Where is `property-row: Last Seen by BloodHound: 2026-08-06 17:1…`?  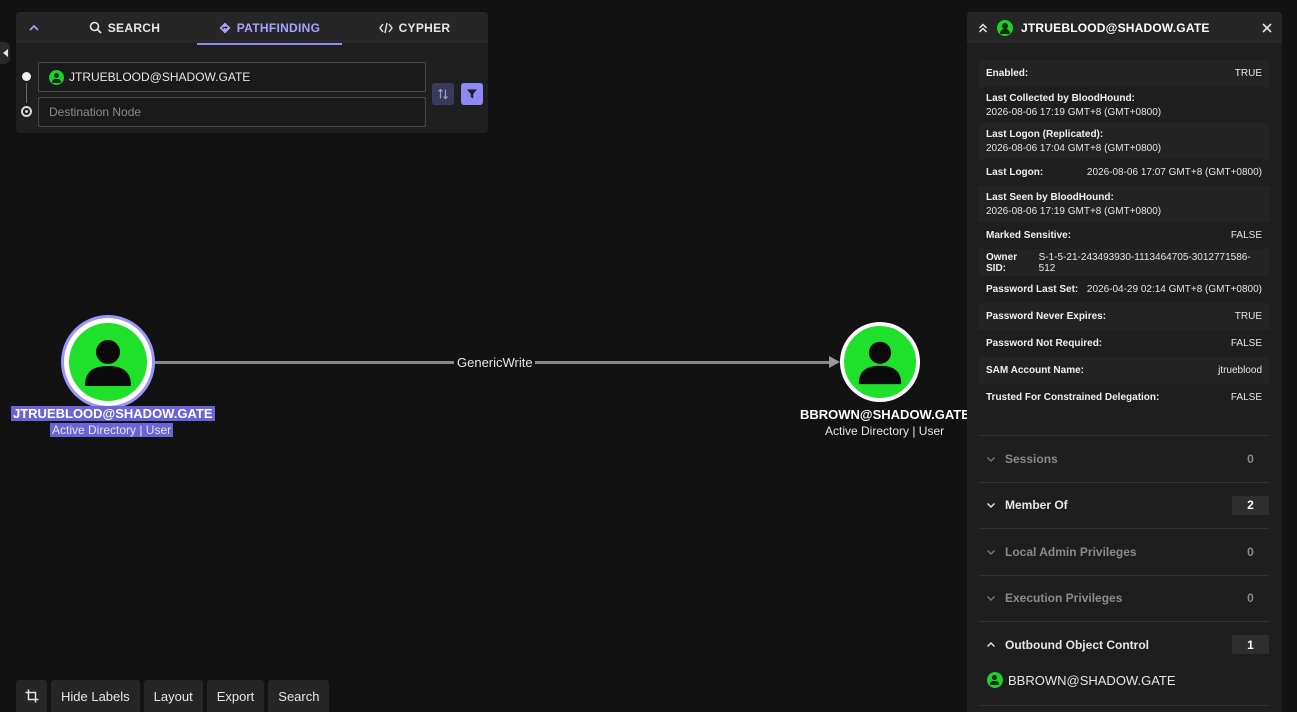 property-row: Last Seen by BloodHound: 2026-08-06 17:1… is located at coordinates (1124, 204).